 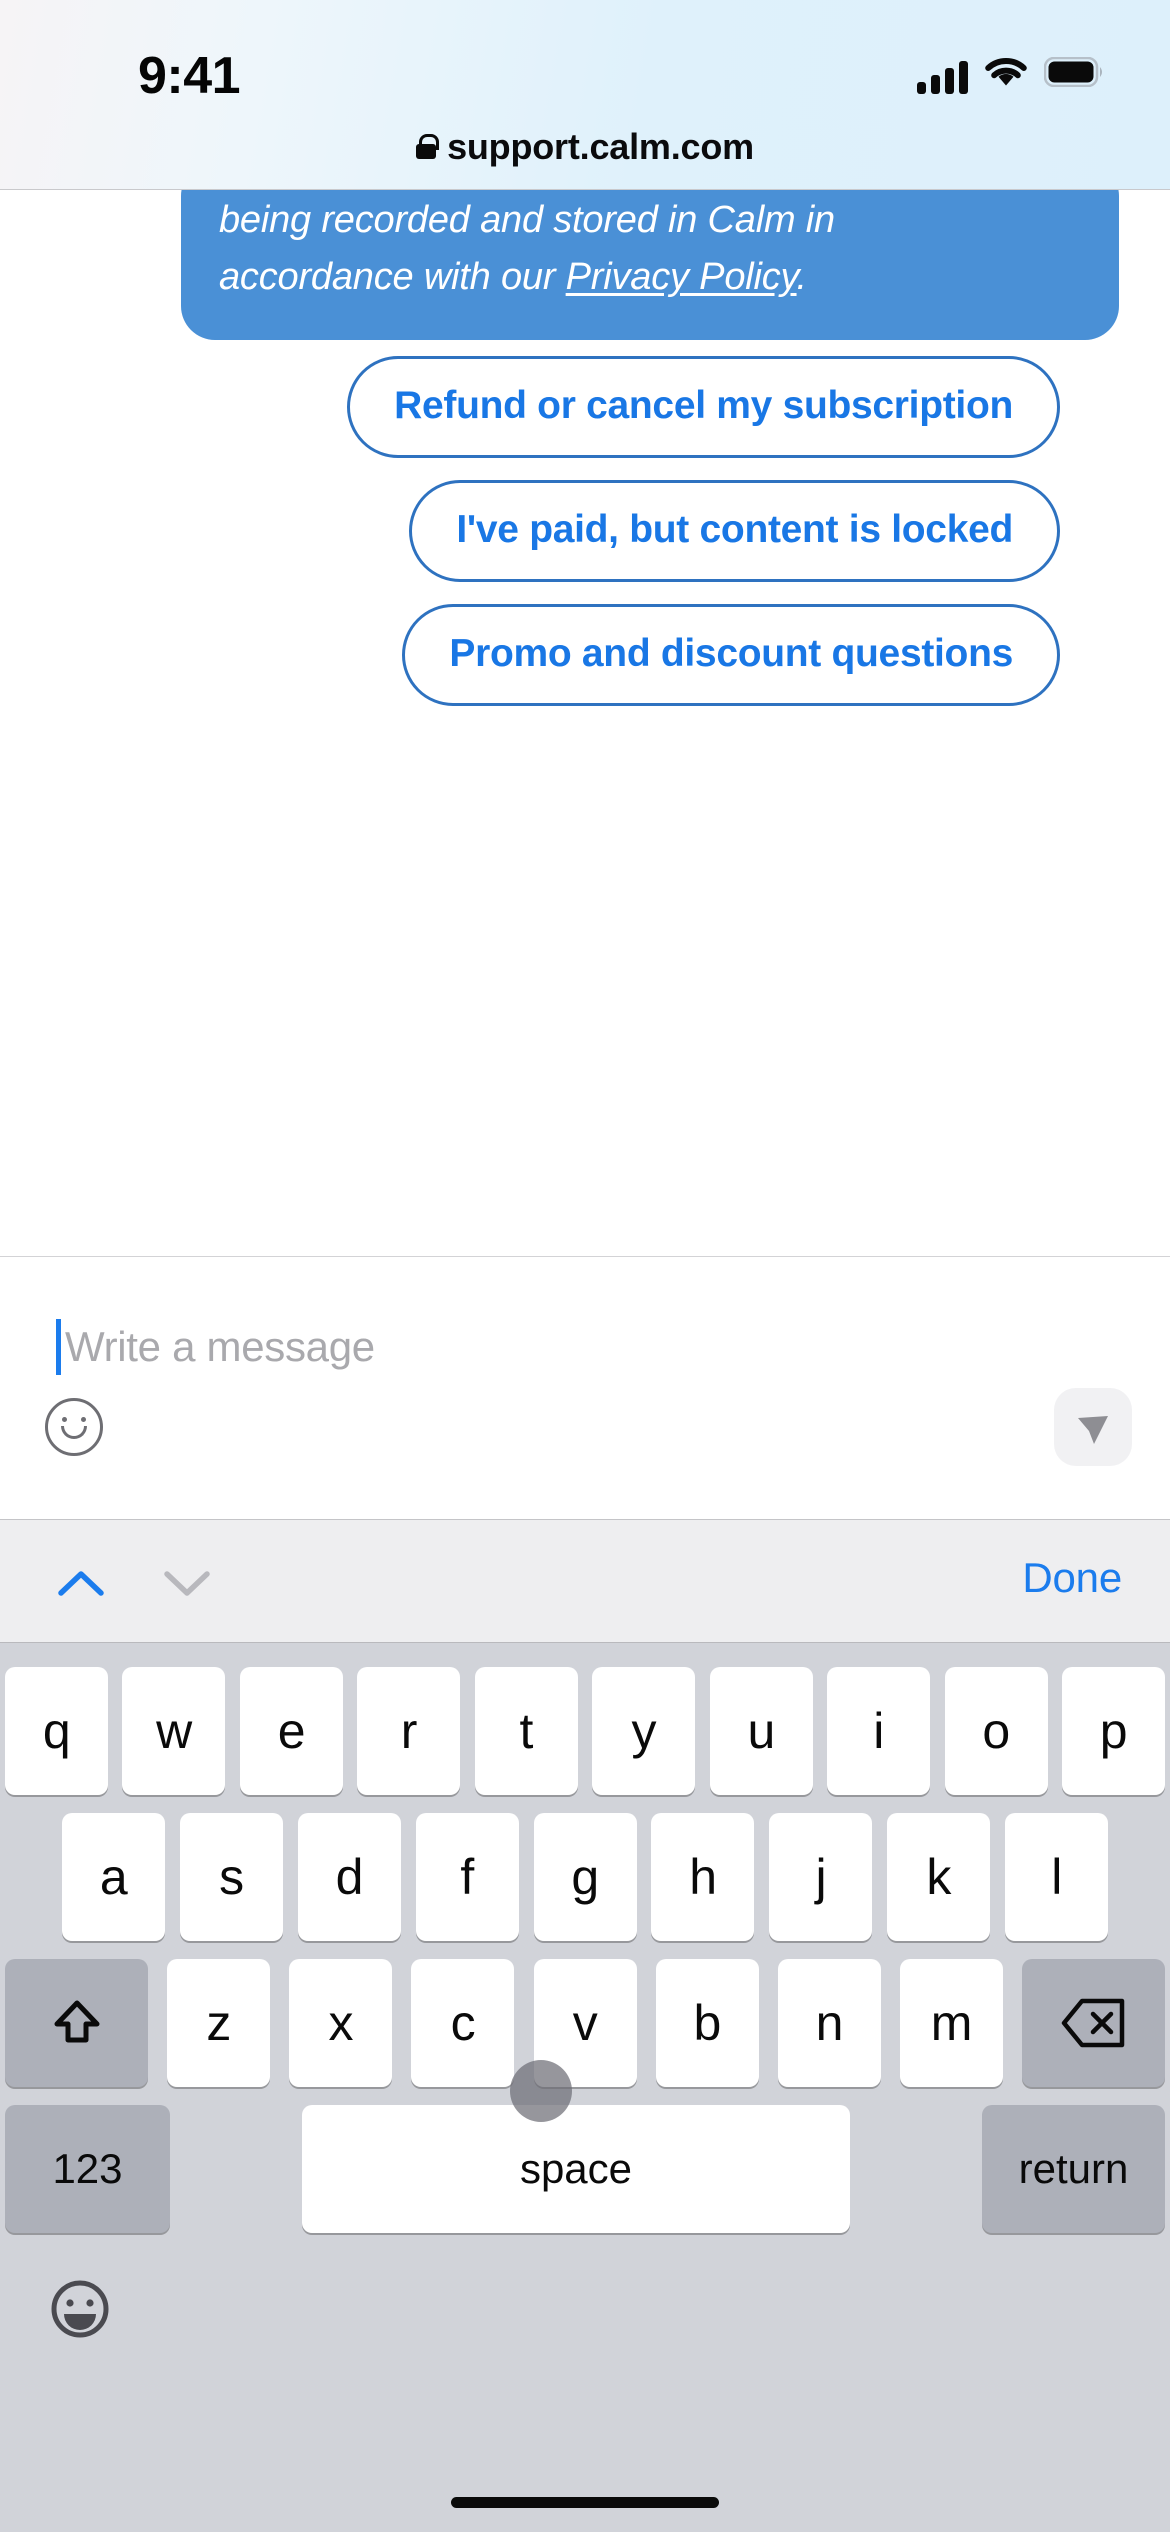 I want to click on keyboard-row-4: 123 space return, so click(x=585, y=2169).